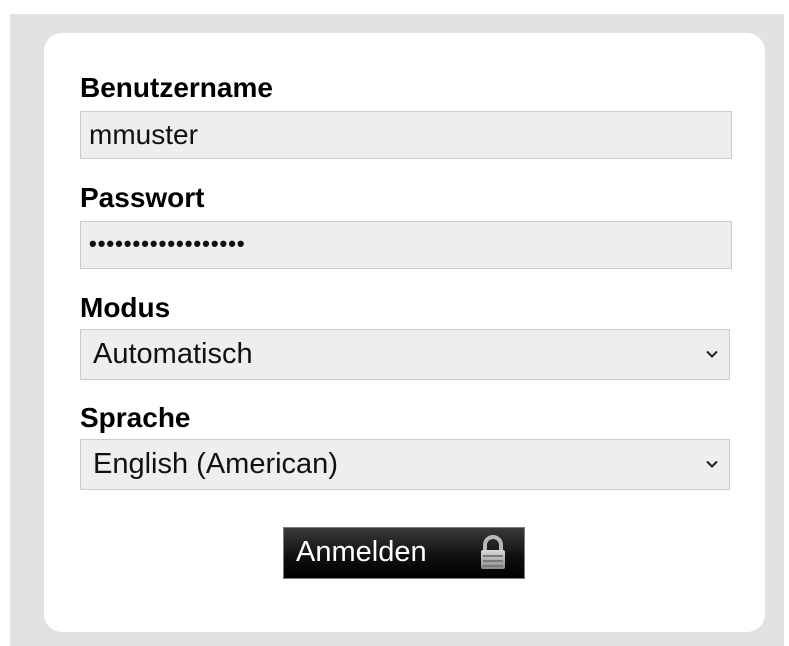 This screenshot has height=646, width=789. Describe the element at coordinates (405, 464) in the screenshot. I see `language-select: English (American)` at that location.